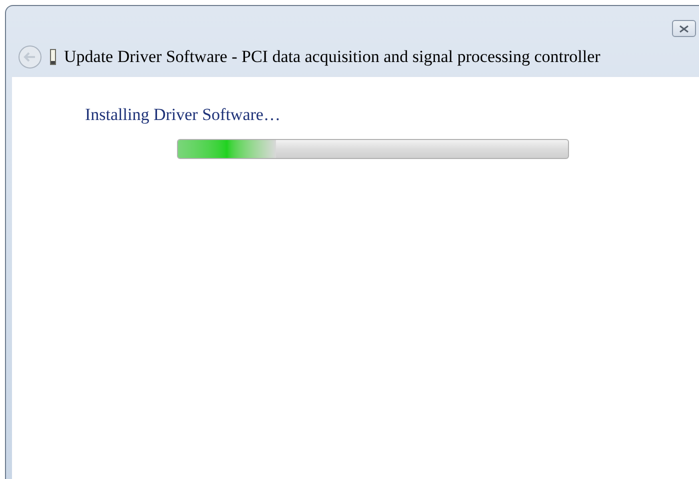 This screenshot has width=699, height=479. Describe the element at coordinates (332, 57) in the screenshot. I see `window-title: Update Driver Software - PCI data acquisition and signal processing controller` at that location.